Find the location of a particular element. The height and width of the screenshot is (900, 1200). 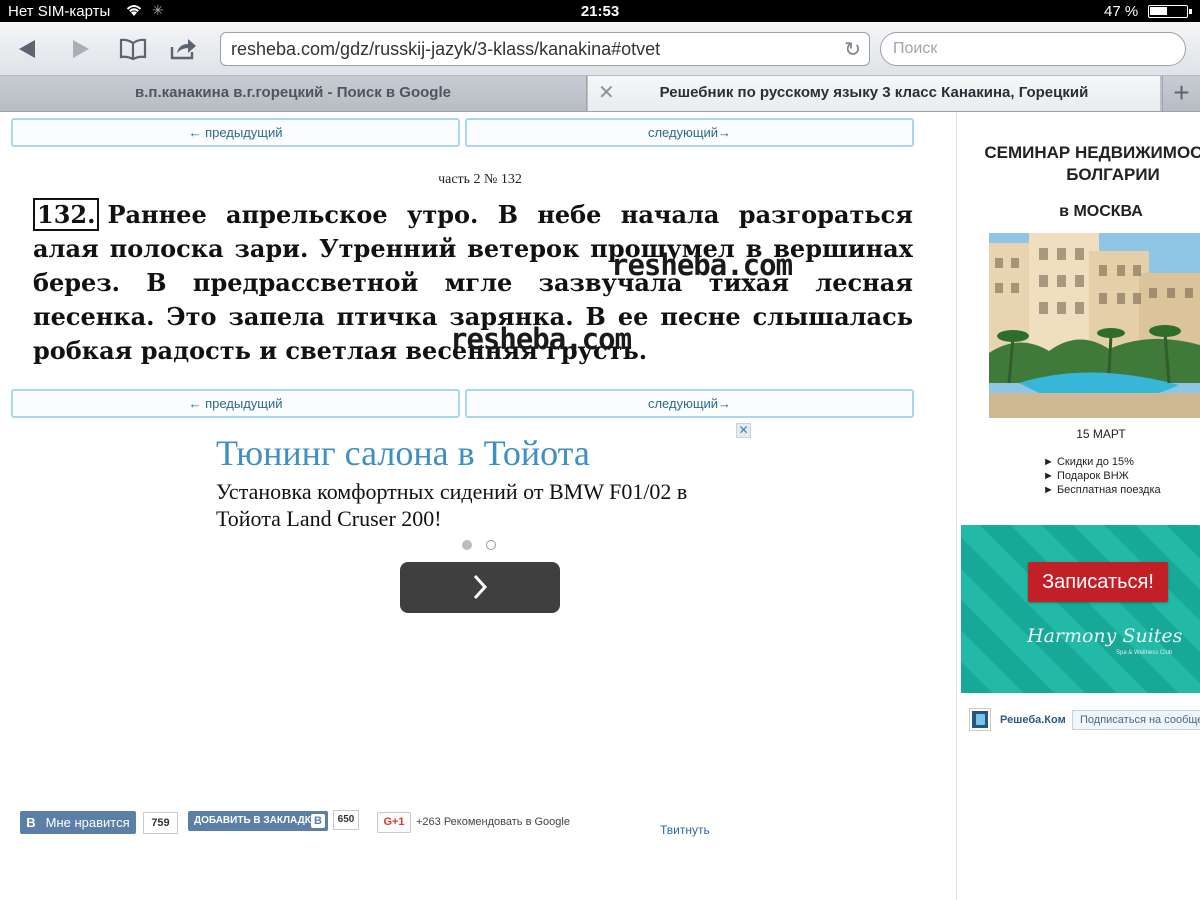

list-item: ► Подарок ВНЖ is located at coordinates (1086, 476).